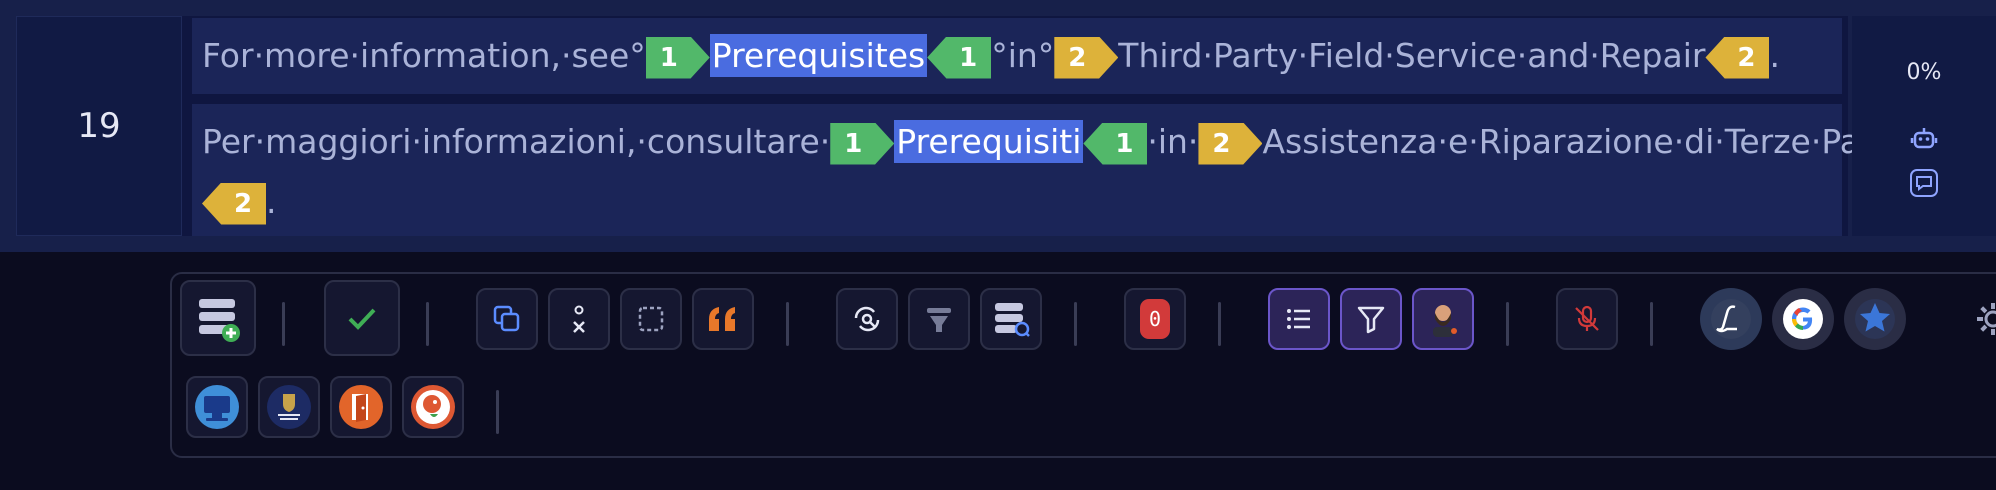 Image resolution: width=1996 pixels, height=490 pixels. I want to click on reverso-button, so click(361, 407).